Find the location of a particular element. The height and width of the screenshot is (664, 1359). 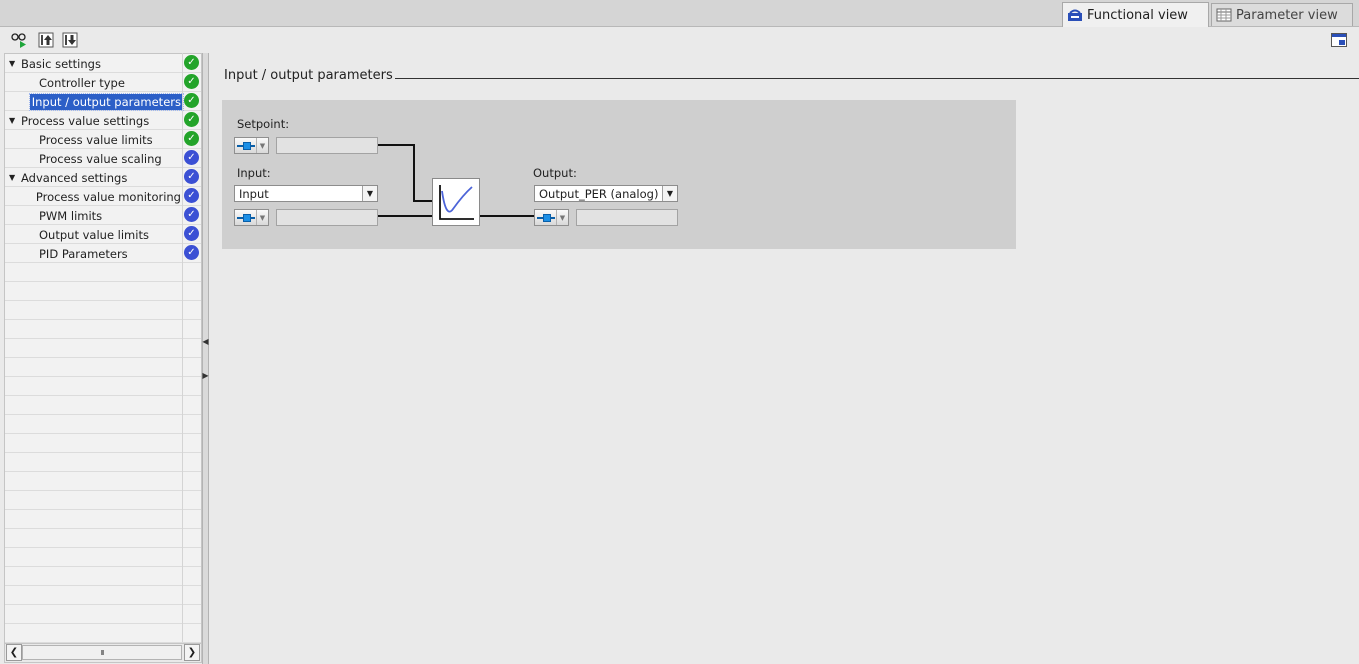

tree-item: Input / output parameters is located at coordinates (95, 101).